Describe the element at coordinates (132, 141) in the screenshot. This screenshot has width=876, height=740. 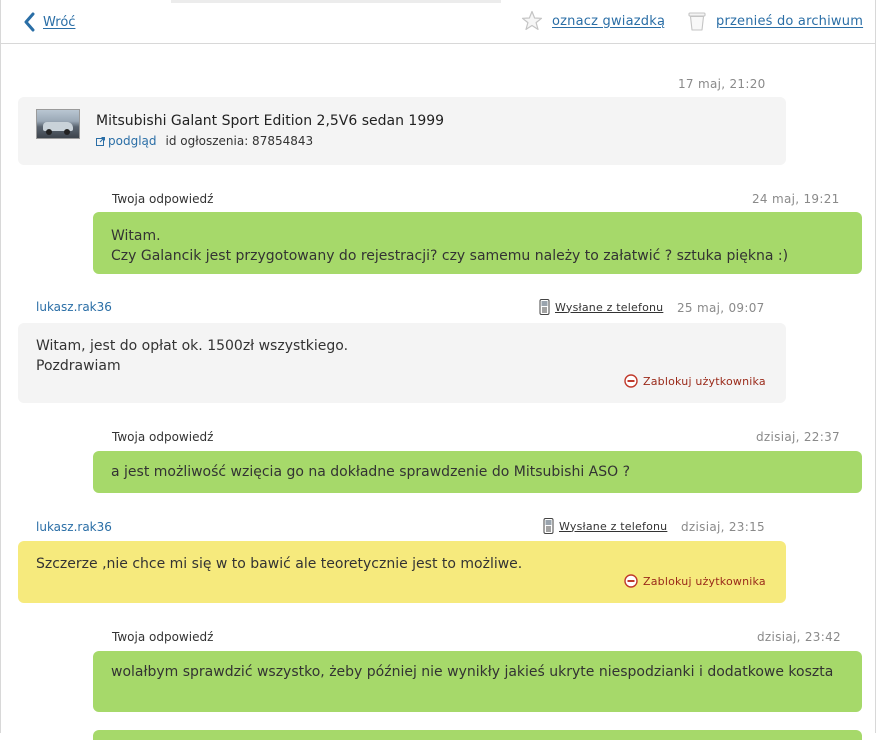
I see `preview-link: podgląd` at that location.